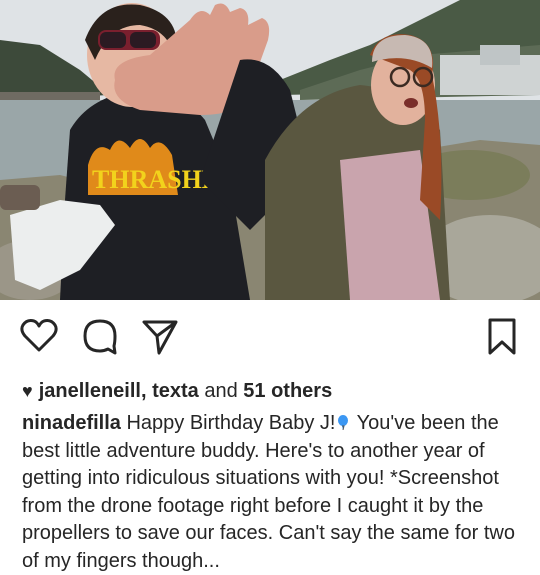 This screenshot has width=540, height=575. I want to click on bookmark-icon, so click(502, 336).